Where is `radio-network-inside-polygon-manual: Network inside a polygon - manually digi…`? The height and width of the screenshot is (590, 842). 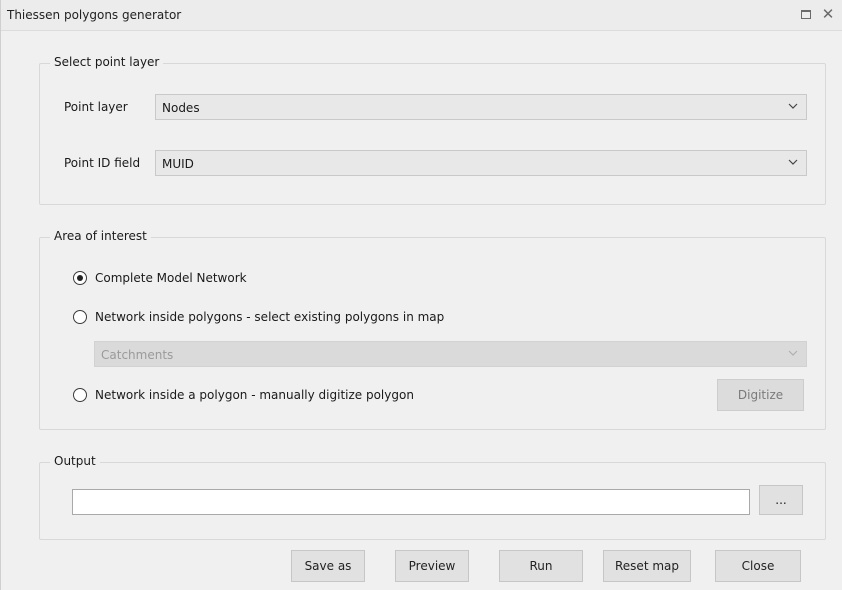 radio-network-inside-polygon-manual: Network inside a polygon - manually digi… is located at coordinates (323, 396).